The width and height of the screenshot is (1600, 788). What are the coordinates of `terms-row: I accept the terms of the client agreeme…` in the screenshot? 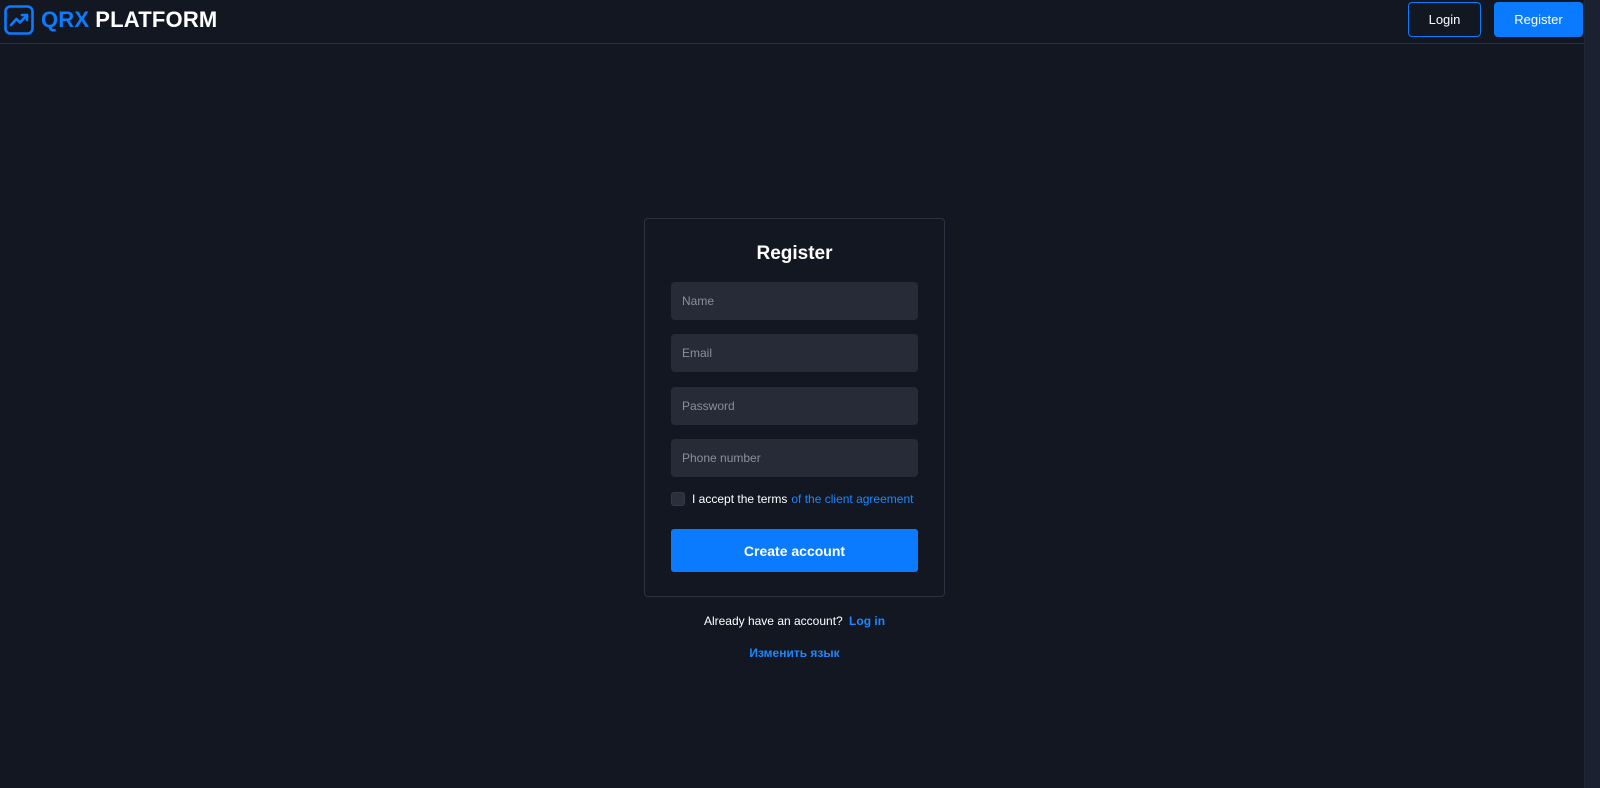 It's located at (792, 499).